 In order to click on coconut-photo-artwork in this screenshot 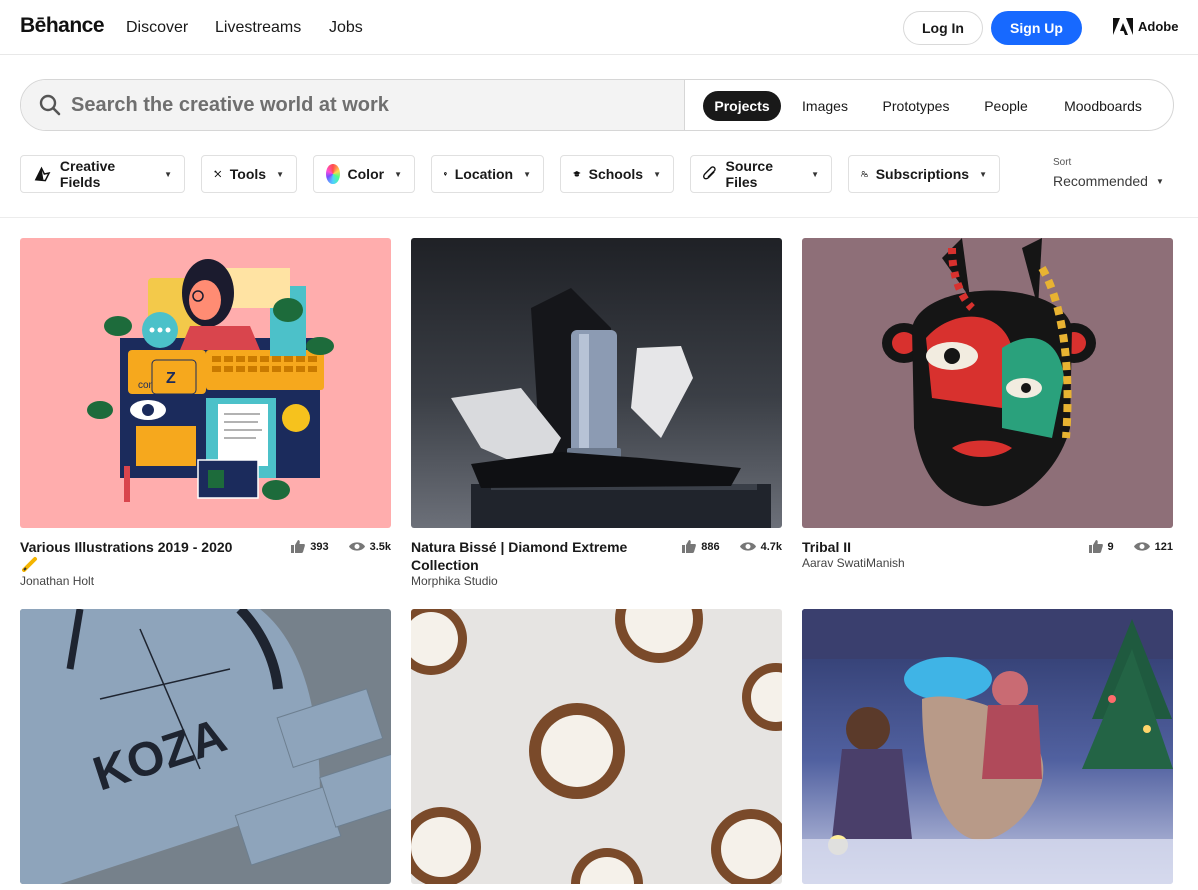, I will do `click(596, 746)`.